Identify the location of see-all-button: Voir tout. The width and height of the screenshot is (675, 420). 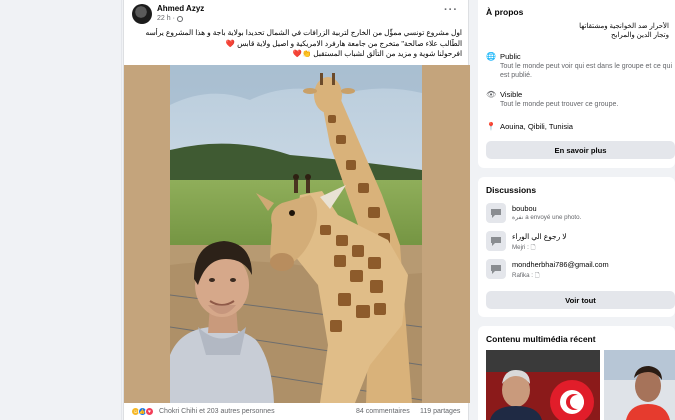
(580, 300).